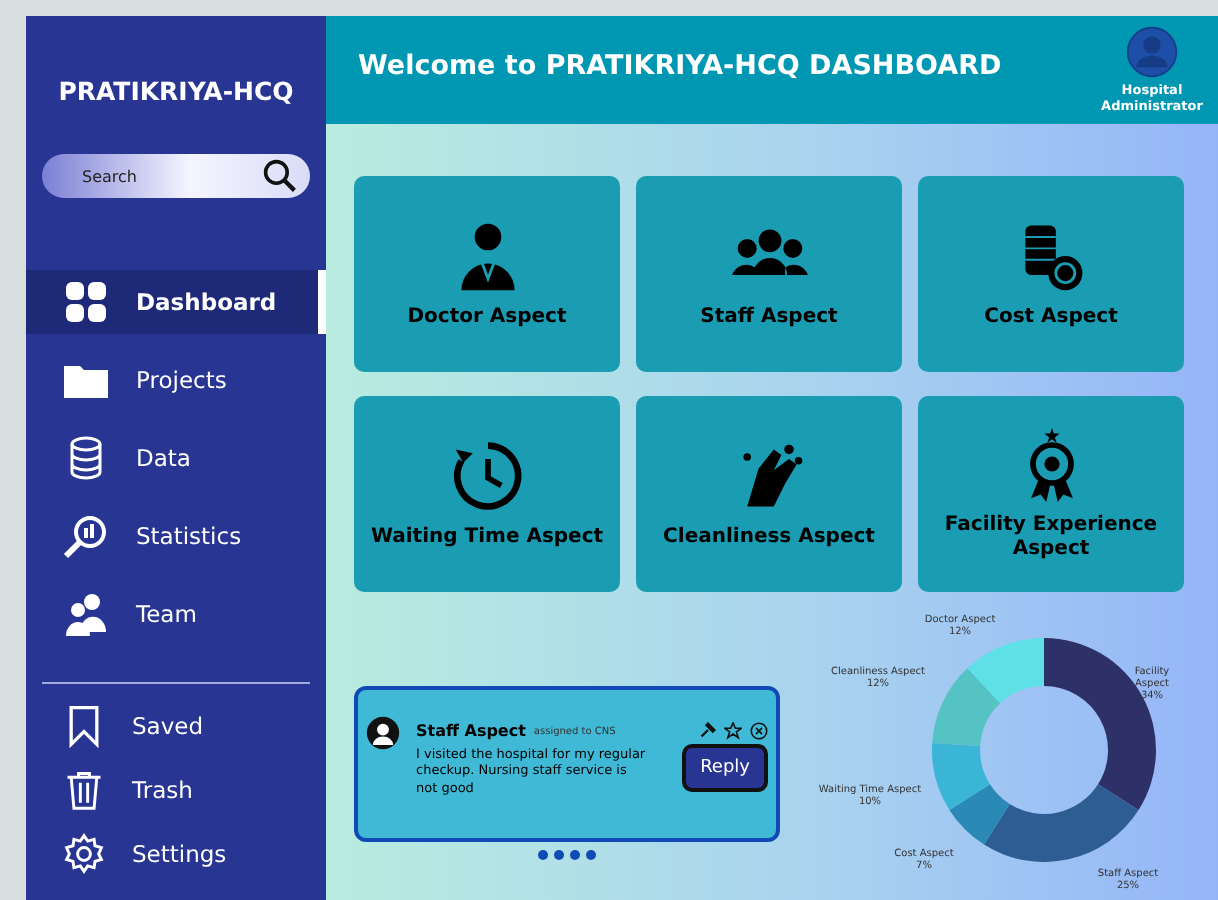 This screenshot has height=900, width=1218. What do you see at coordinates (280, 176) in the screenshot?
I see `search-icon` at bounding box center [280, 176].